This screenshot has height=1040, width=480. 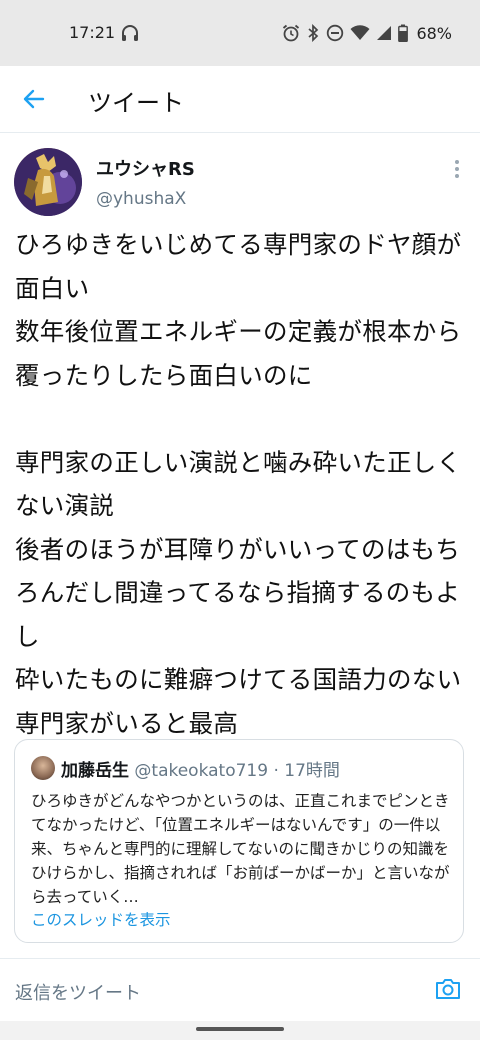 I want to click on app-bar: ツイート, so click(x=240, y=99).